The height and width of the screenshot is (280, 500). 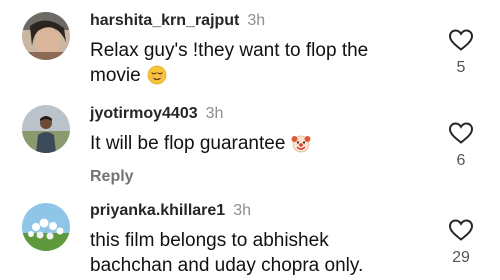 What do you see at coordinates (461, 257) in the screenshot?
I see `like-count: 29` at bounding box center [461, 257].